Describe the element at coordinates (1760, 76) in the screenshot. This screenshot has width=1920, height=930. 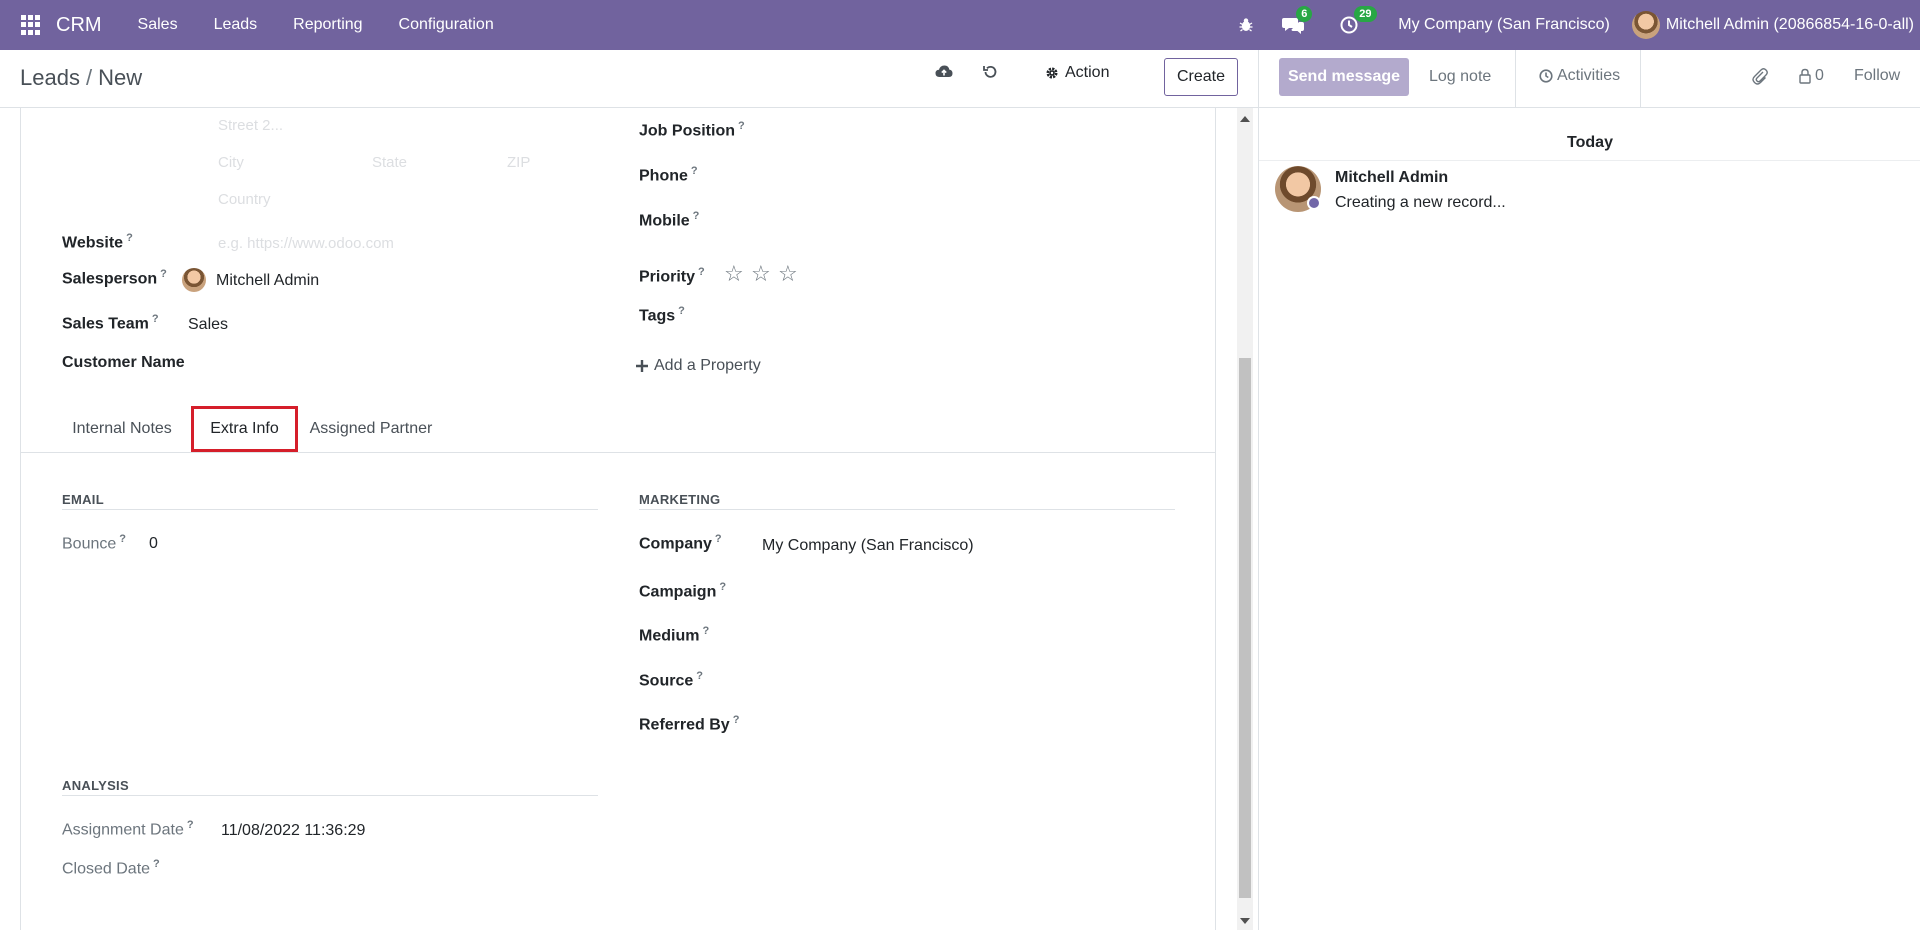
I see `attachments-paperclip-icon` at that location.